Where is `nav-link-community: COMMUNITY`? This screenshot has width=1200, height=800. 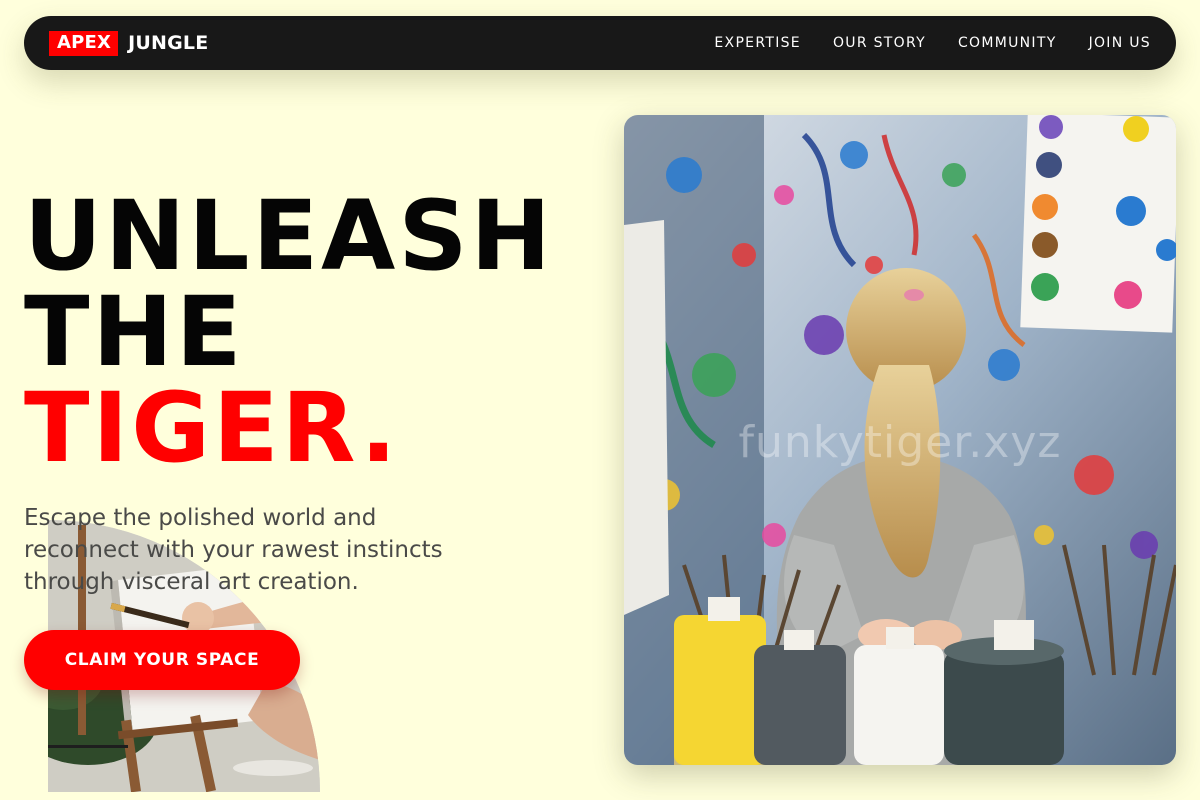 nav-link-community: COMMUNITY is located at coordinates (1007, 43).